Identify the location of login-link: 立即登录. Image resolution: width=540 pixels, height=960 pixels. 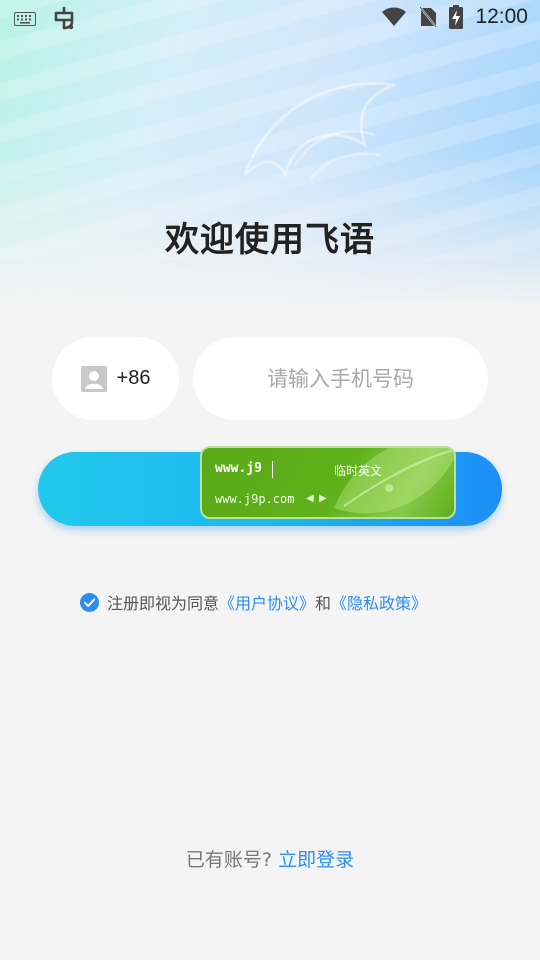
(316, 860).